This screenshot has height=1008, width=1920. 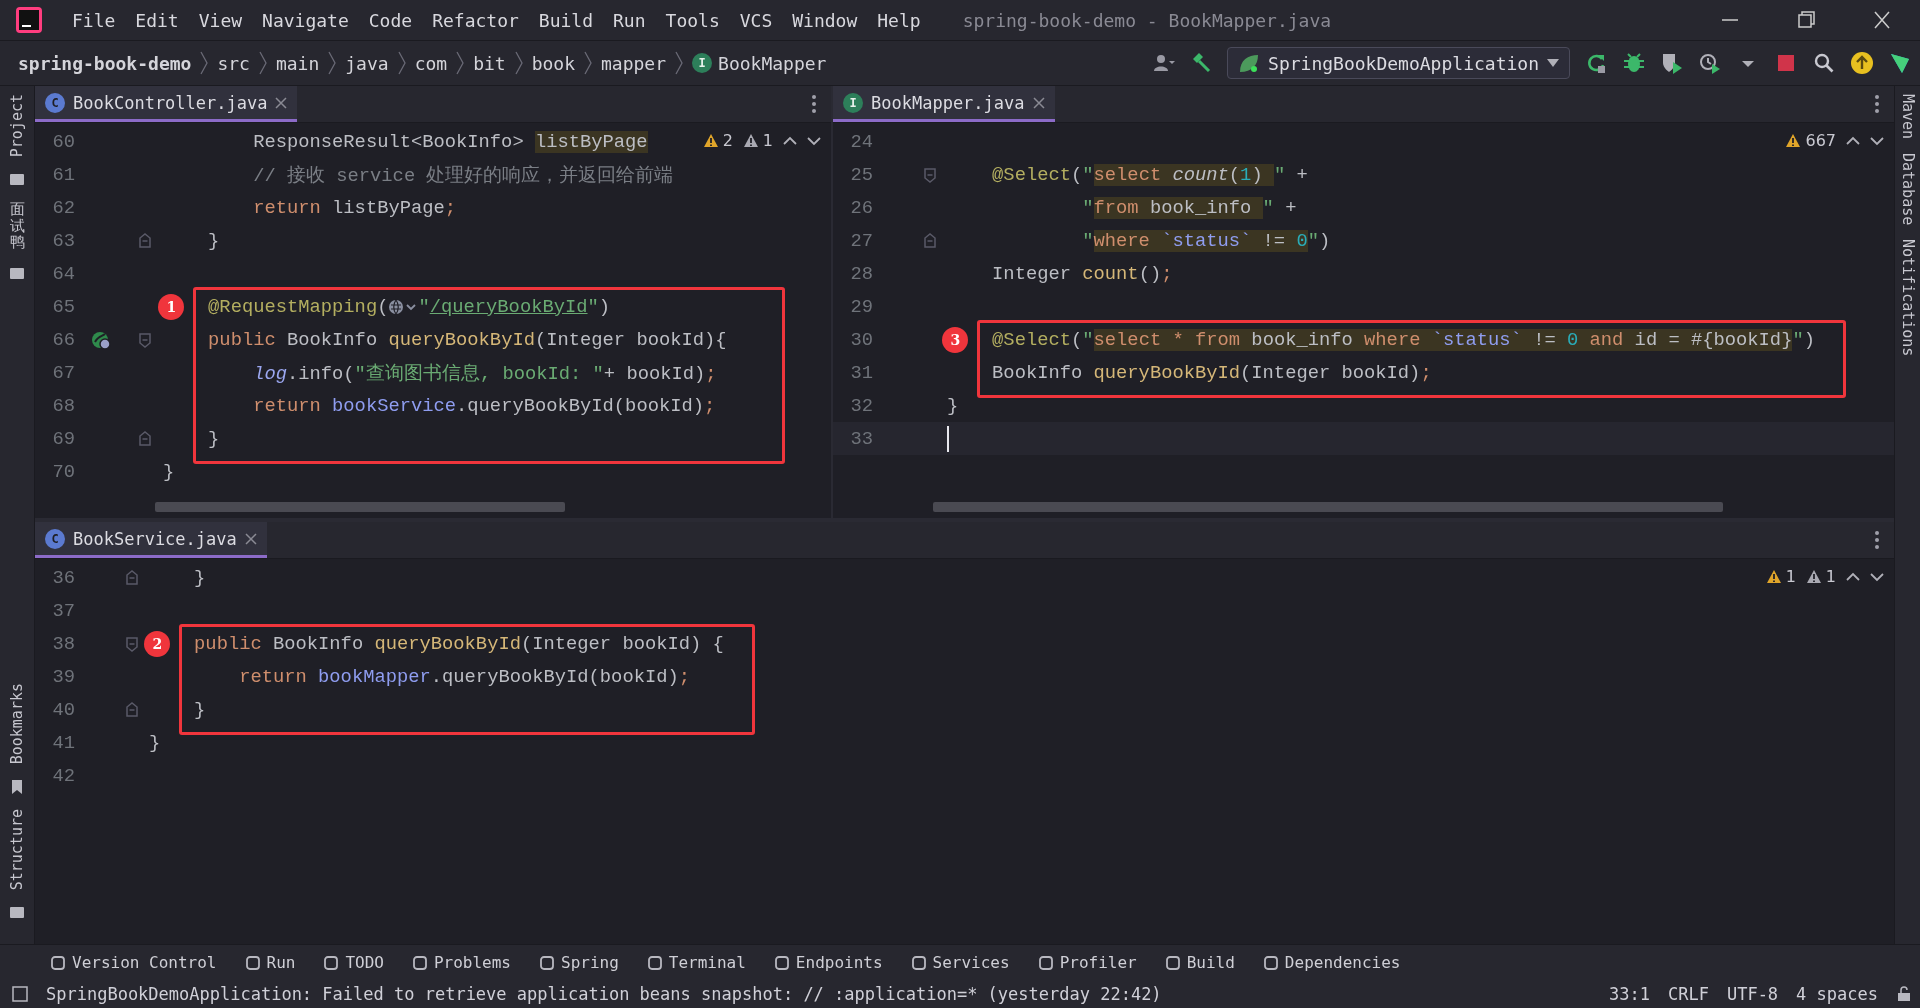 I want to click on tool-window-button: Spring, so click(x=579, y=962).